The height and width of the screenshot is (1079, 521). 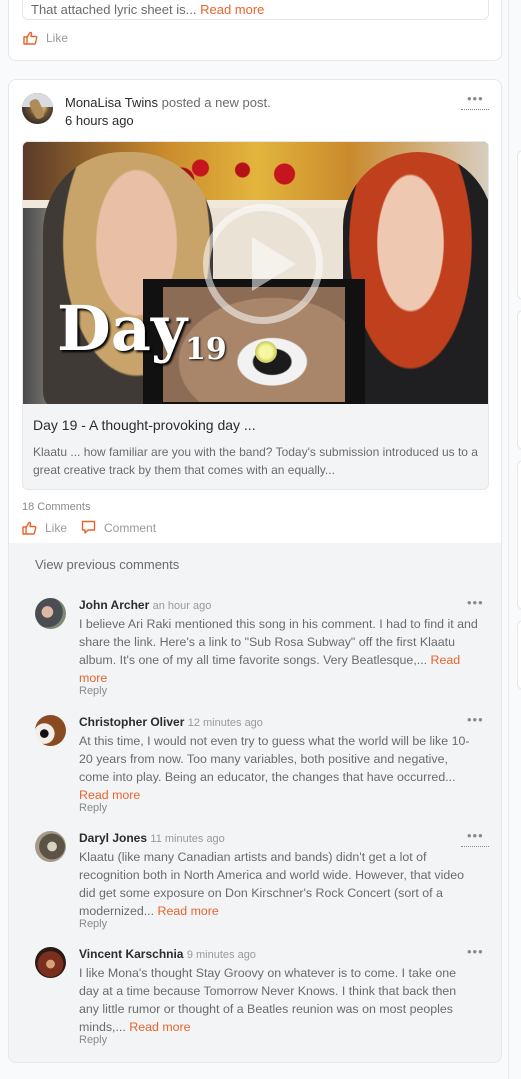 What do you see at coordinates (114, 605) in the screenshot?
I see `commenter-name: John Archer` at bounding box center [114, 605].